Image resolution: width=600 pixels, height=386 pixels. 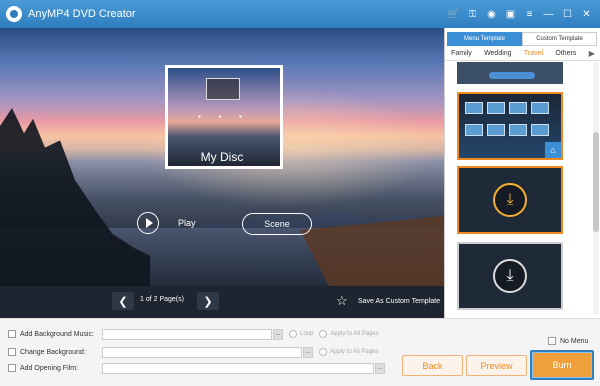 What do you see at coordinates (53, 352) in the screenshot?
I see `change-background-label: Change Background:` at bounding box center [53, 352].